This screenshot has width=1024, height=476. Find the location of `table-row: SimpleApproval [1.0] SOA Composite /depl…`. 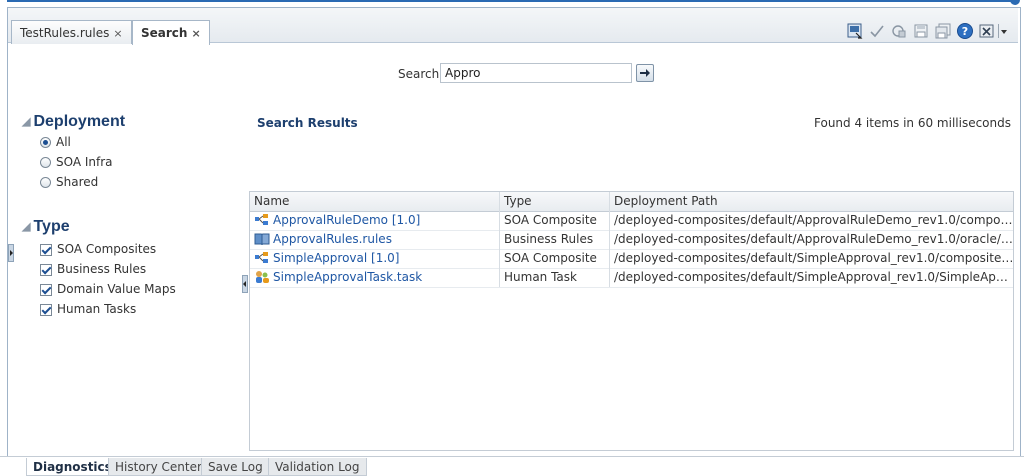

table-row: SimpleApproval [1.0] SOA Composite /depl… is located at coordinates (631, 259).